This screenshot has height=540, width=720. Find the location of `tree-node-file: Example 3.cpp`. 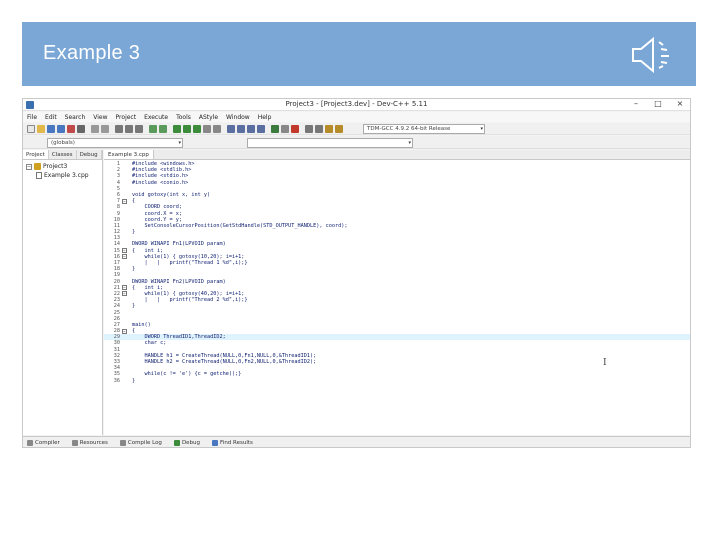

tree-node-file: Example 3.cpp is located at coordinates (62, 175).